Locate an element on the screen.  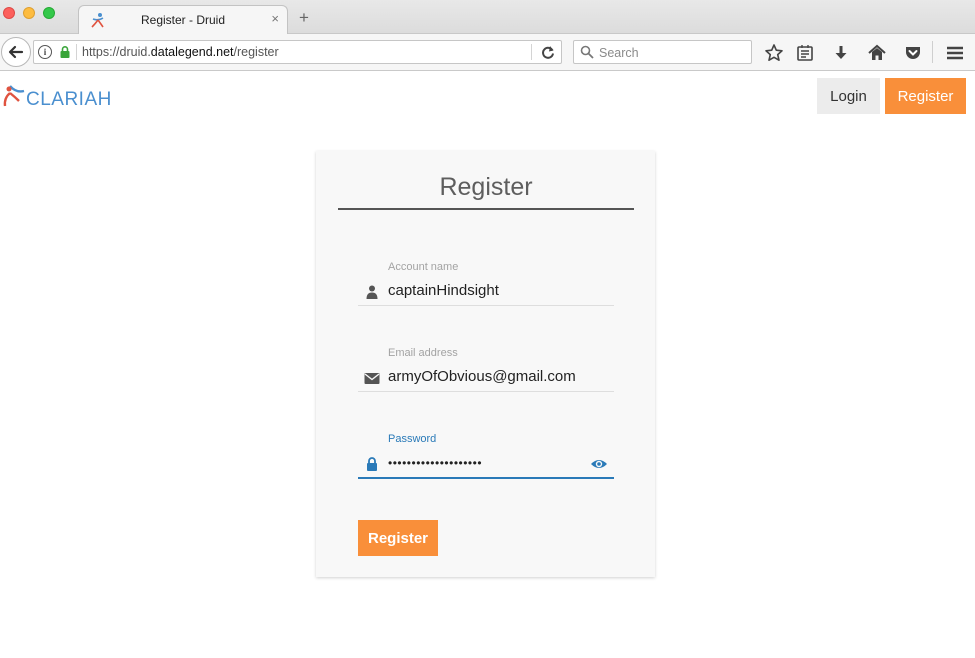
browser-titlebar: Register - Druid × + is located at coordinates (487, 17).